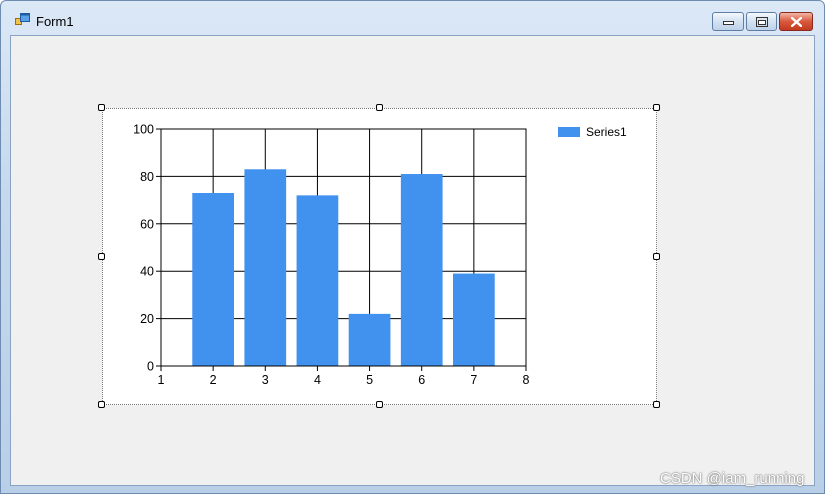 This screenshot has height=498, width=827. I want to click on close-icon, so click(796, 22).